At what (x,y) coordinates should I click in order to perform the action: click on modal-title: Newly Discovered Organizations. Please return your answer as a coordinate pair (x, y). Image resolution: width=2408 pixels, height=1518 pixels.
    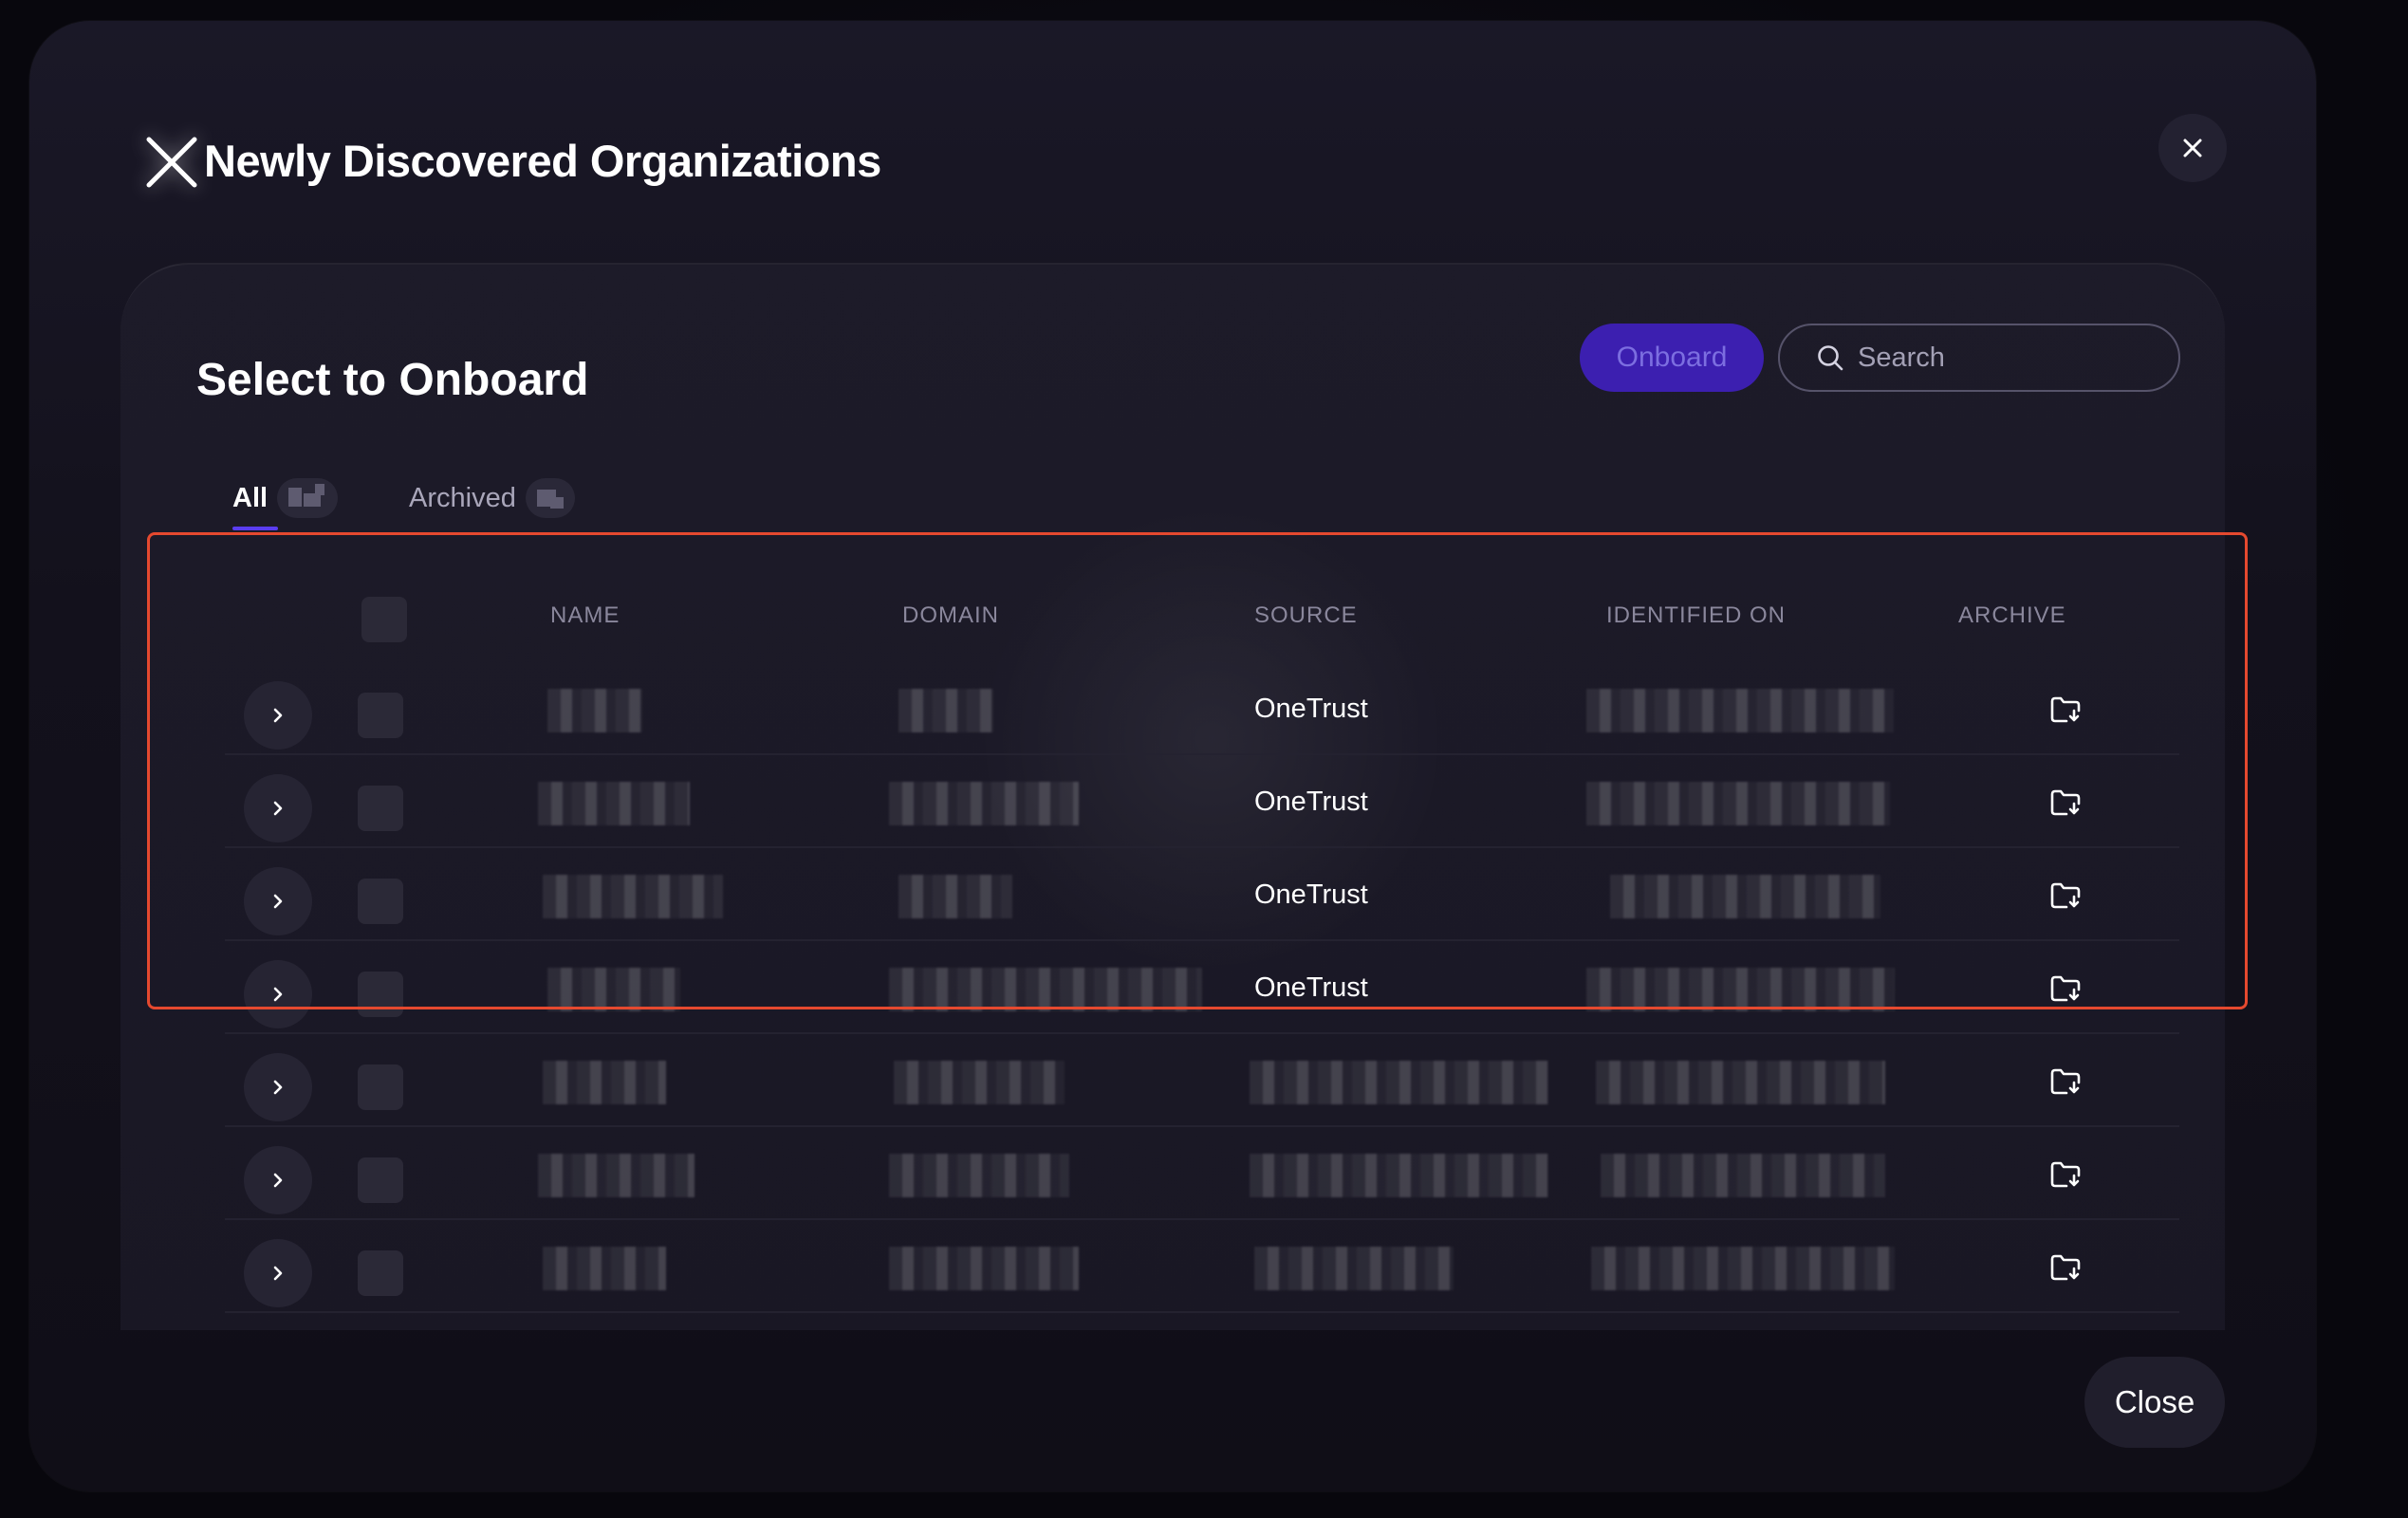
    Looking at the image, I should click on (542, 161).